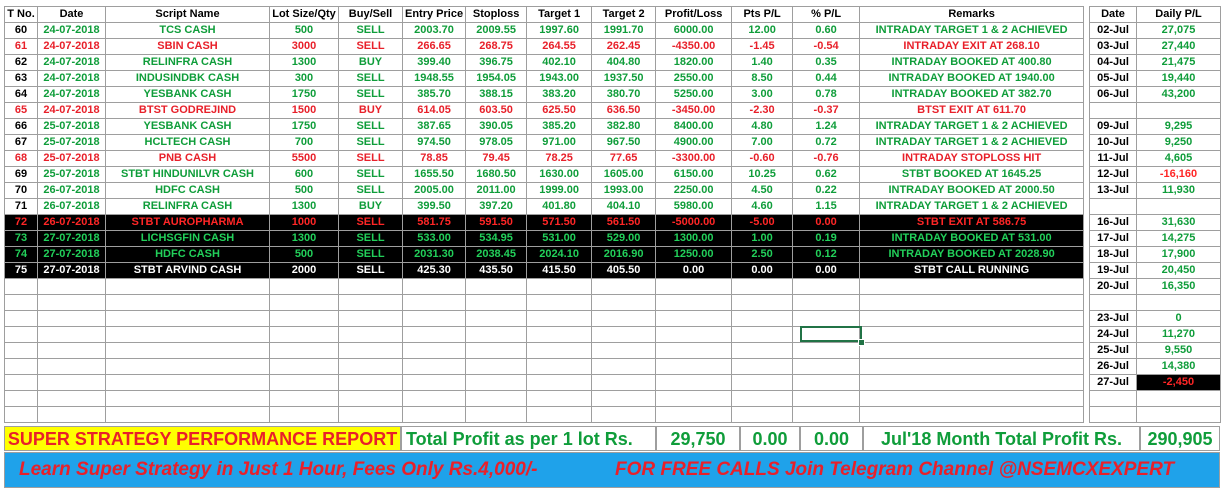 Image resolution: width=1225 pixels, height=492 pixels. What do you see at coordinates (21, 238) in the screenshot?
I see `table-cell: 73` at bounding box center [21, 238].